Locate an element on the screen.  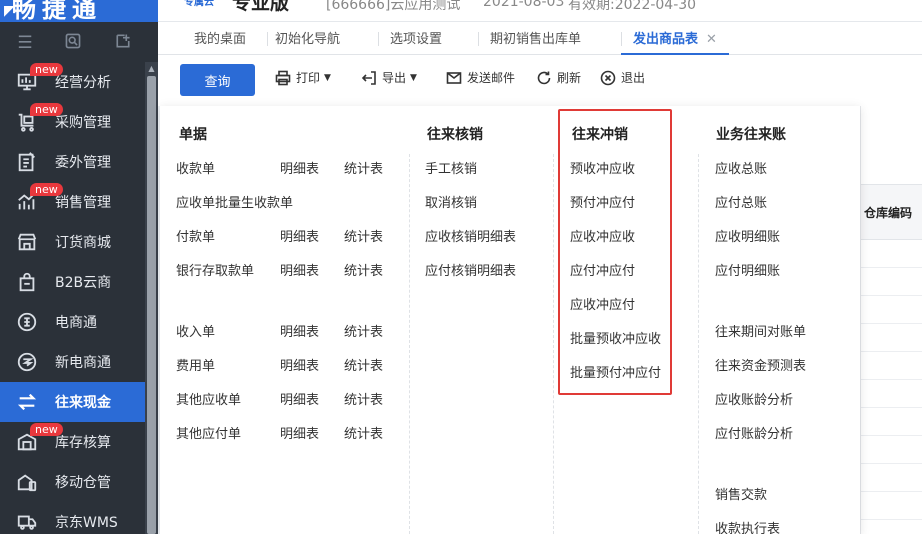
menu-link-batch-receipt: 应收单批量生收款单 is located at coordinates (234, 201).